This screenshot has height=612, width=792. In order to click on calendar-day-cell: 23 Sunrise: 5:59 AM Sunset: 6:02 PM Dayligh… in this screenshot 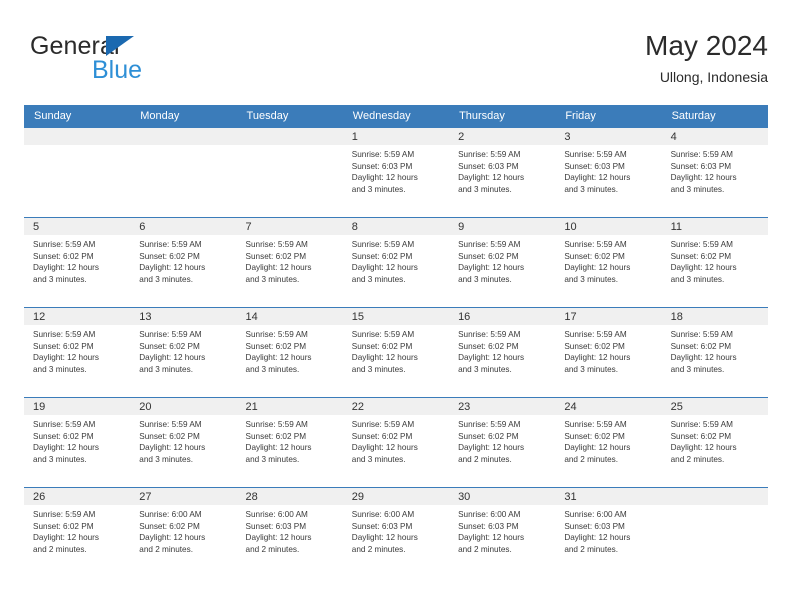, I will do `click(502, 442)`.